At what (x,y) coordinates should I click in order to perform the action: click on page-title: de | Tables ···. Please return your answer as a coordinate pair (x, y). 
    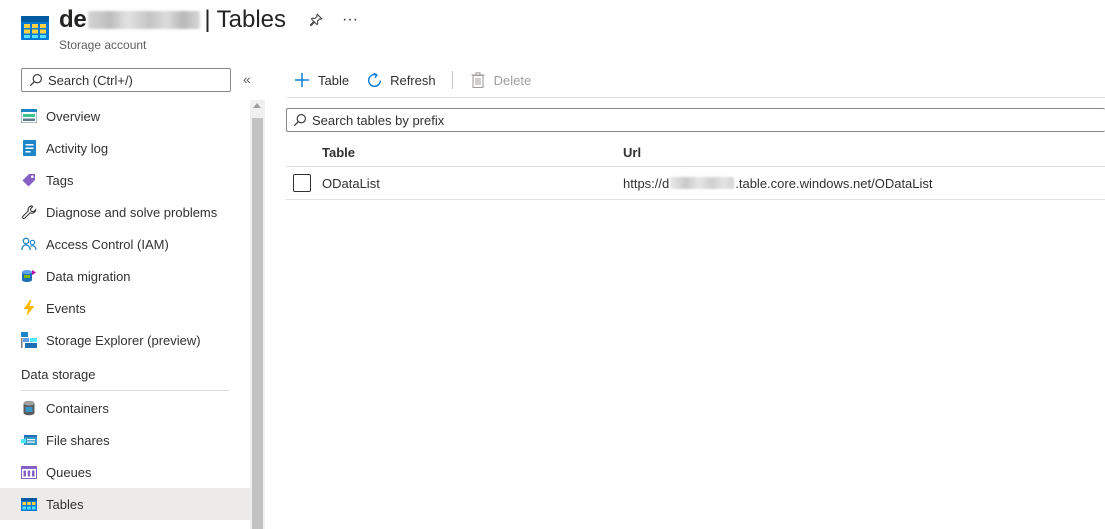
    Looking at the image, I should click on (208, 20).